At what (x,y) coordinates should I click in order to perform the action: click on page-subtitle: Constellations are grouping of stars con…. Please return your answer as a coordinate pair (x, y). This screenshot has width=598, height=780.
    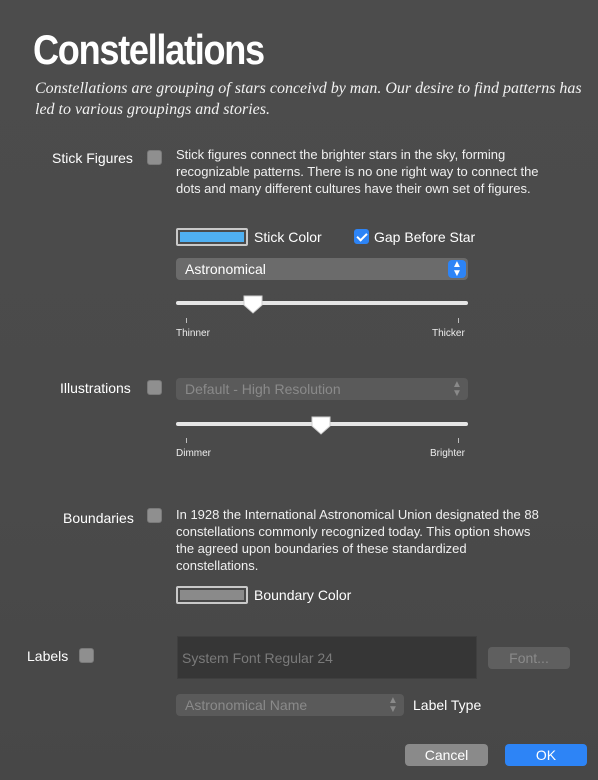
    Looking at the image, I should click on (308, 99).